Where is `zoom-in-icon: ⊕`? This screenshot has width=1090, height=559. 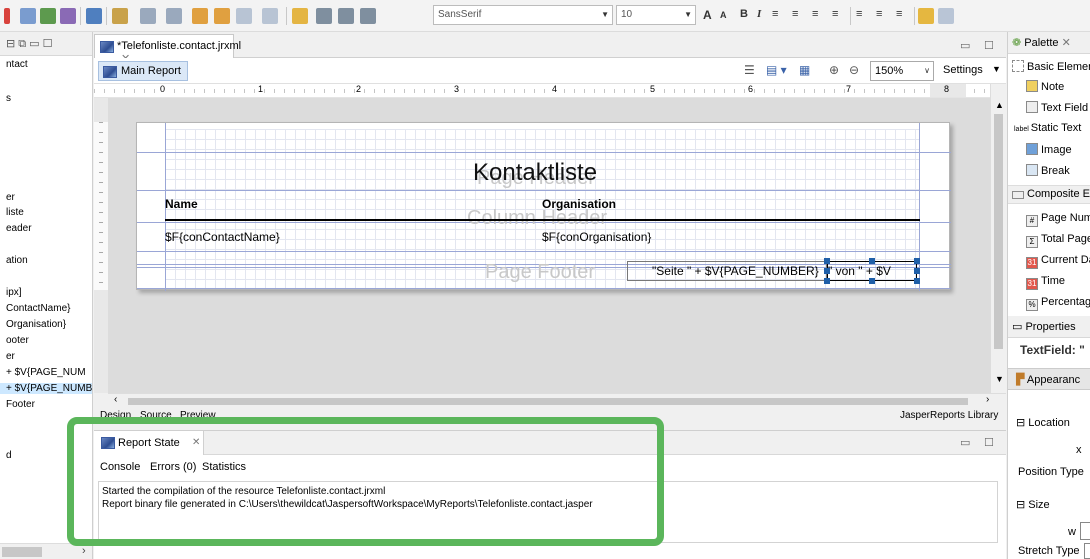 zoom-in-icon: ⊕ is located at coordinates (834, 70).